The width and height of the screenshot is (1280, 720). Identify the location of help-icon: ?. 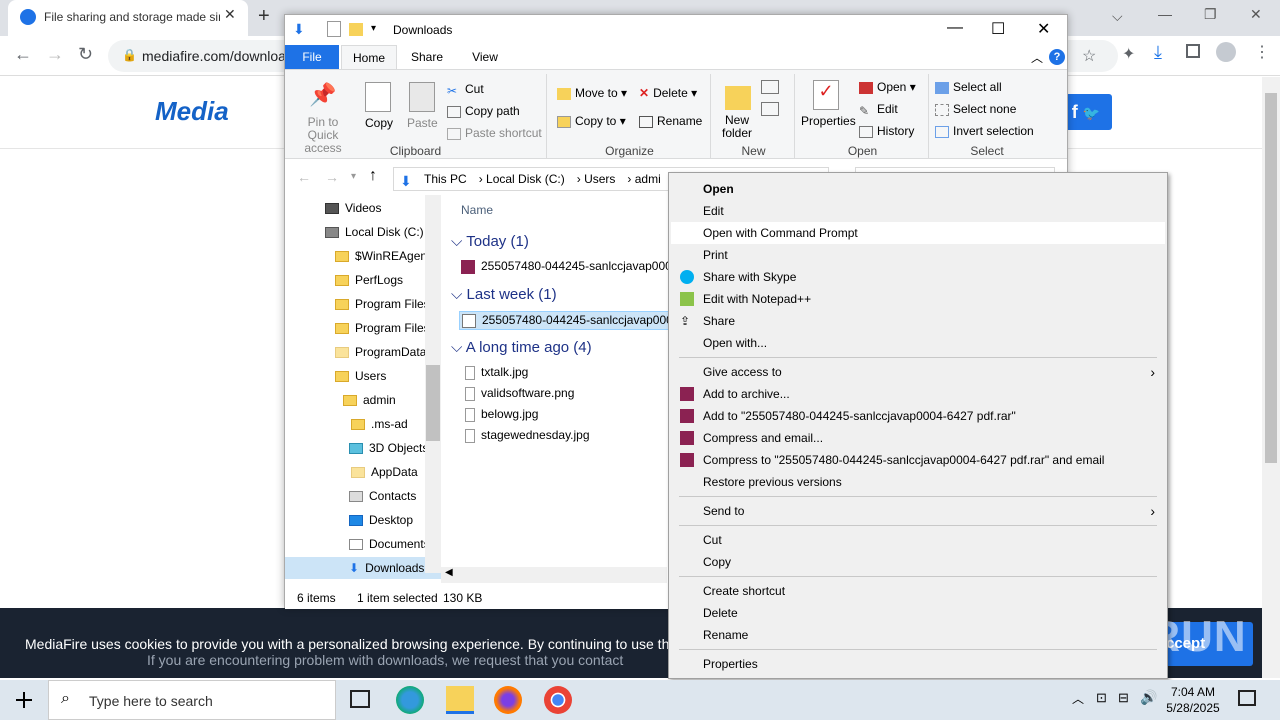
(1057, 57).